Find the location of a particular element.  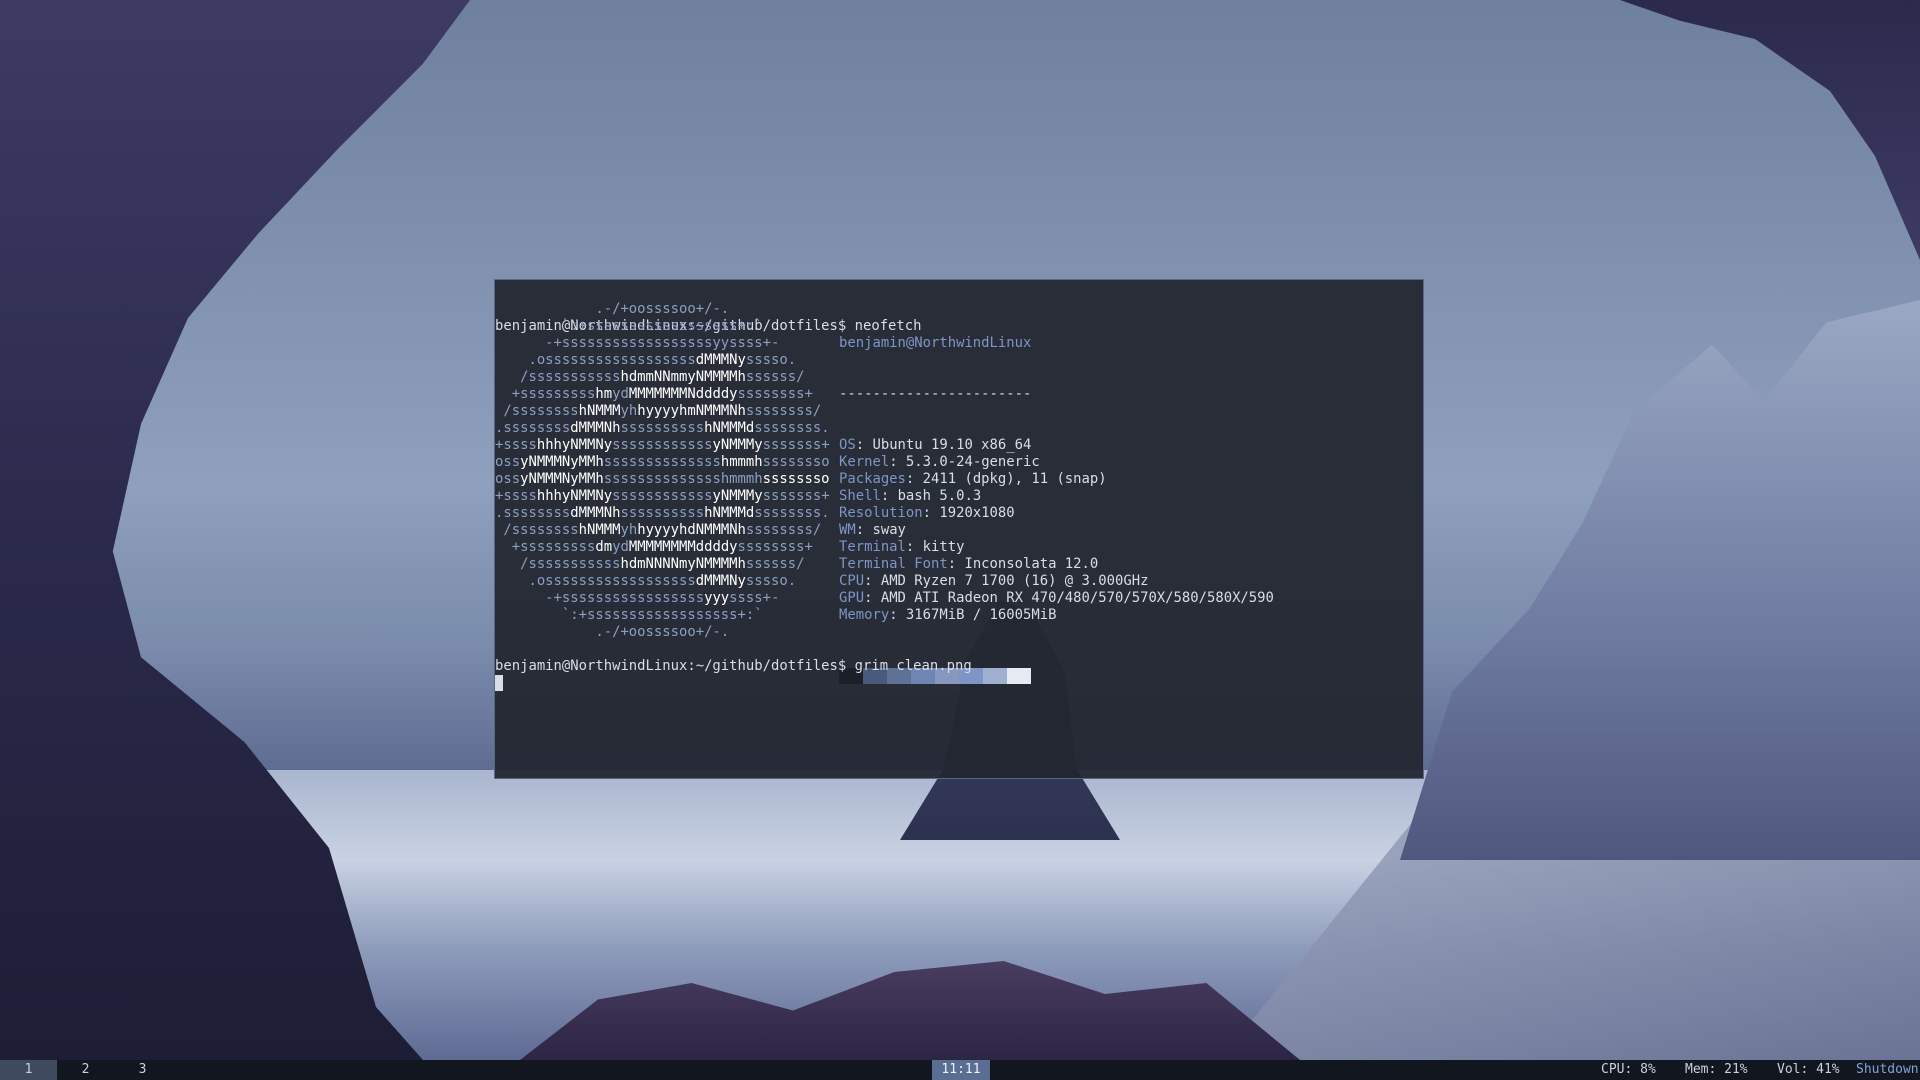

logo-line: +sssssssssdmydMMMMMMMMddddyssssssss+ is located at coordinates (665, 547).